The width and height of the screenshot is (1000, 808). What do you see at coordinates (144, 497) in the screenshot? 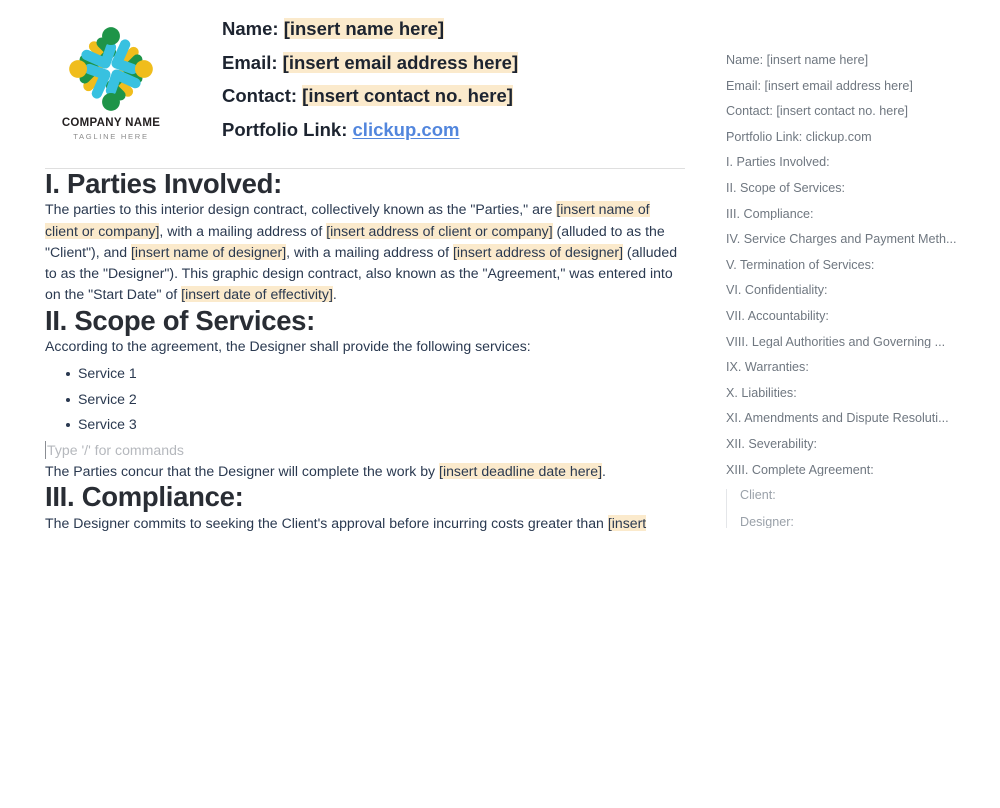
I see `heading-compliance: III. Compliance:` at bounding box center [144, 497].